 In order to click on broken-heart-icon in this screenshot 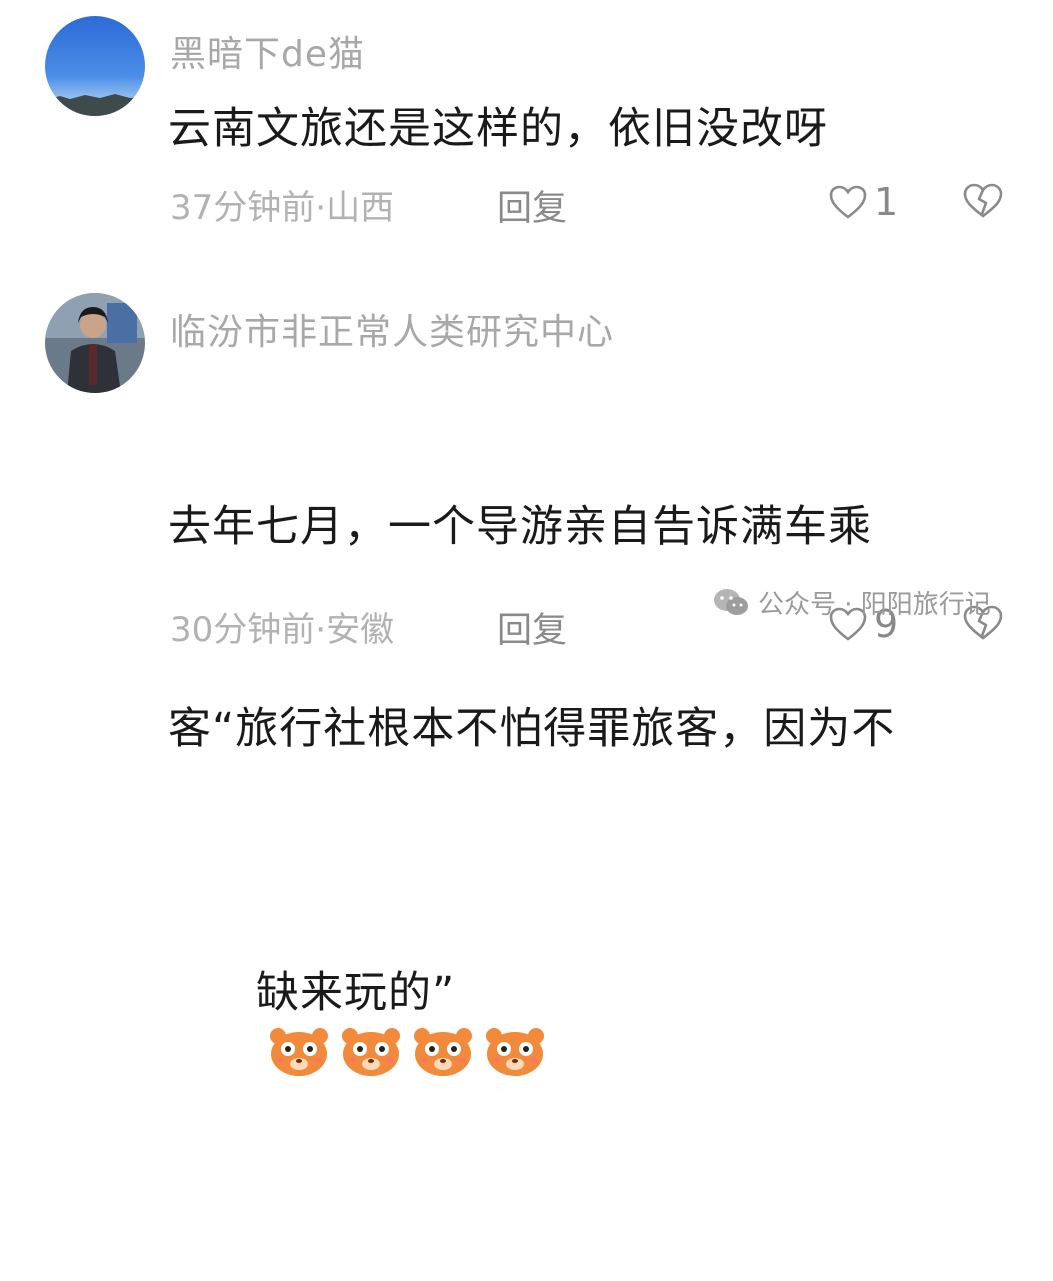, I will do `click(983, 200)`.